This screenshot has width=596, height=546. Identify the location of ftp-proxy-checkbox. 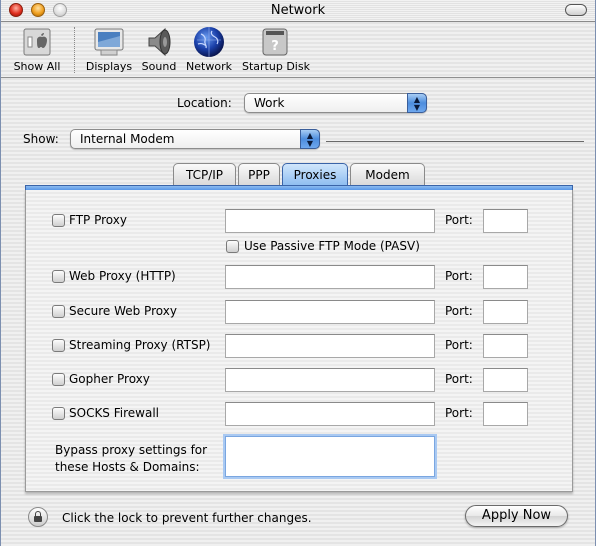
(58, 220).